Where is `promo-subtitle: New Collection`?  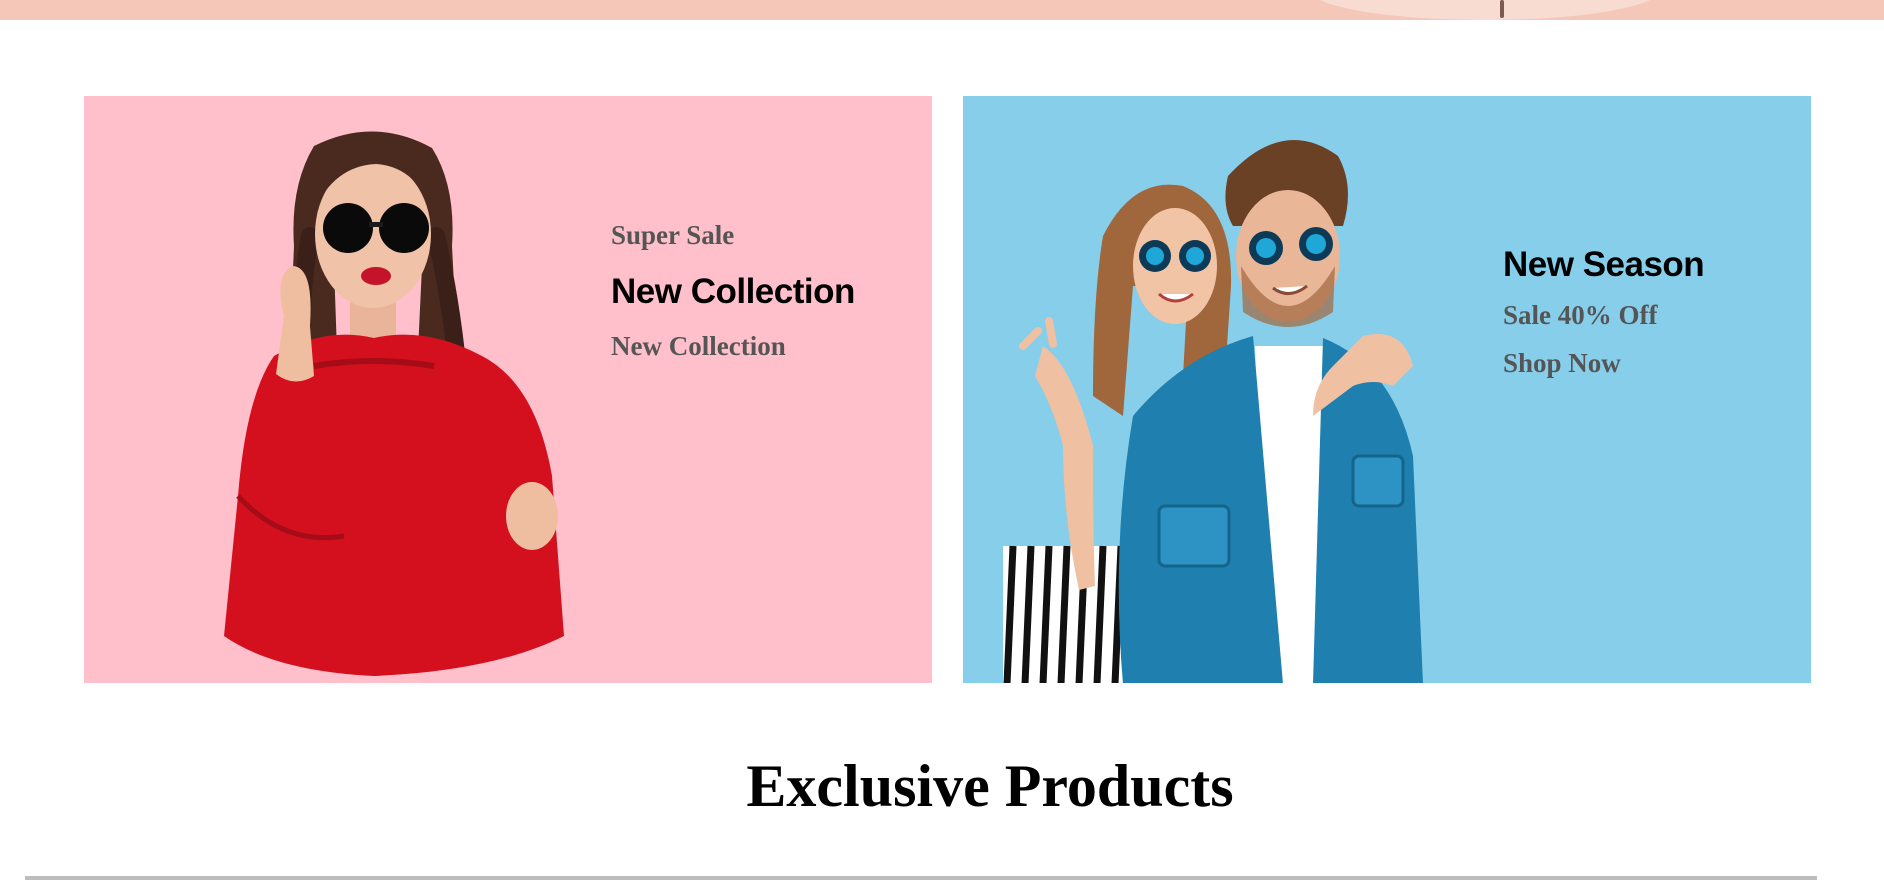 promo-subtitle: New Collection is located at coordinates (698, 346).